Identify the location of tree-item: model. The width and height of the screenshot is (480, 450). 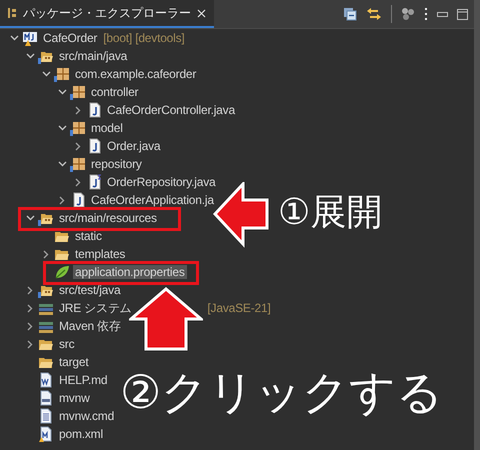
(107, 128).